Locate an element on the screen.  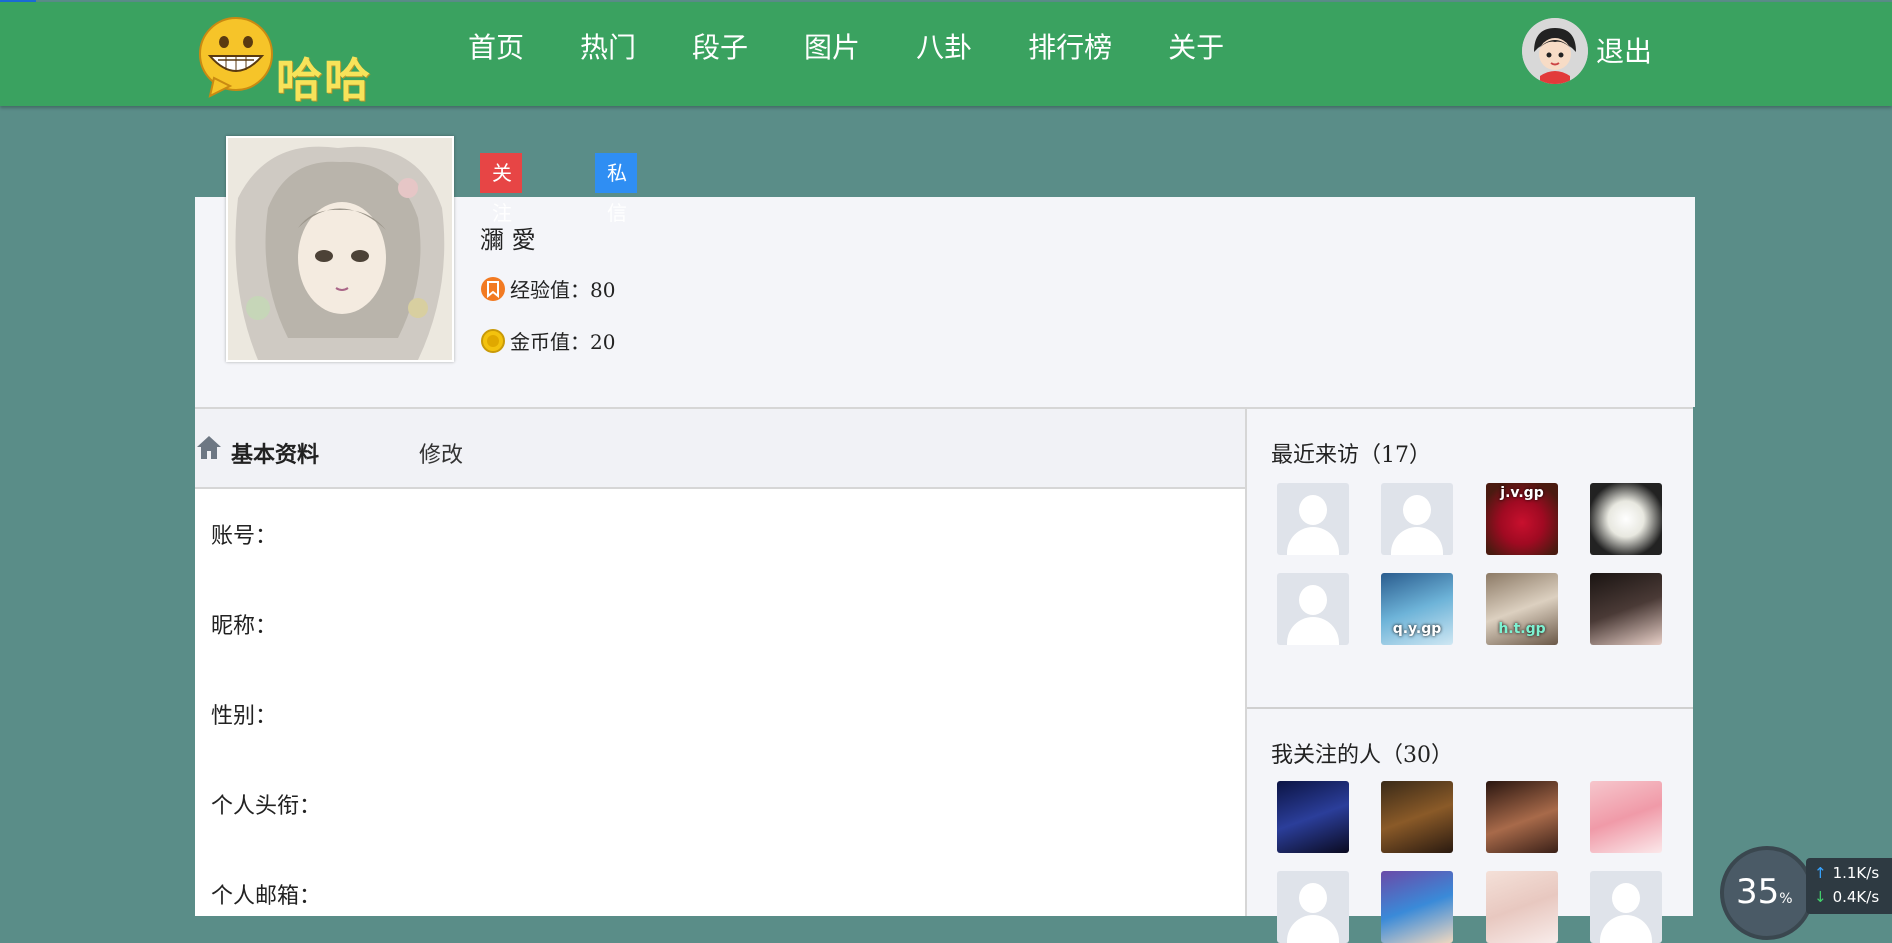
network-speed-box: ↑ 1.1K/s ↓ 0.4K/s is located at coordinates (1849, 886).